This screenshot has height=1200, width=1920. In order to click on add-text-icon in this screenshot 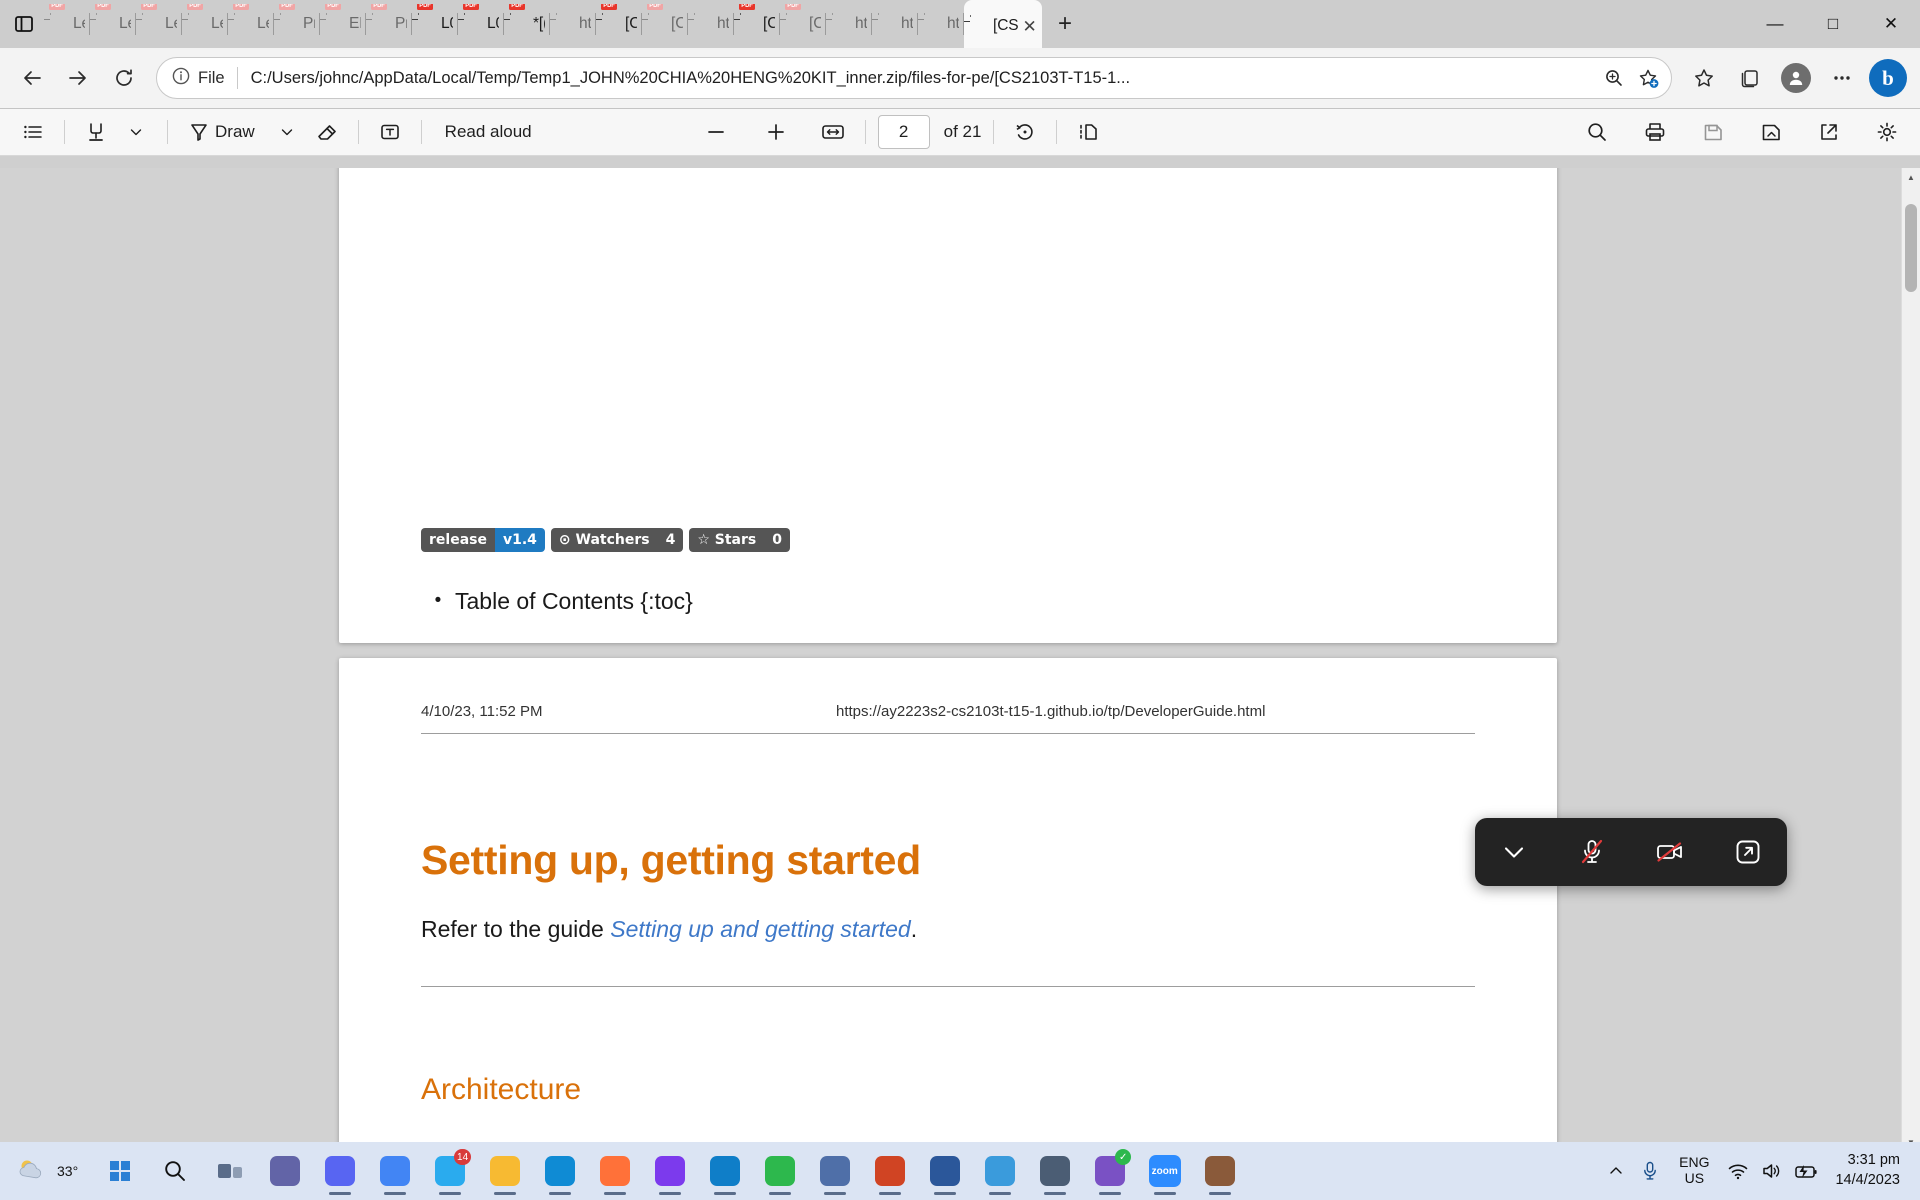, I will do `click(390, 132)`.